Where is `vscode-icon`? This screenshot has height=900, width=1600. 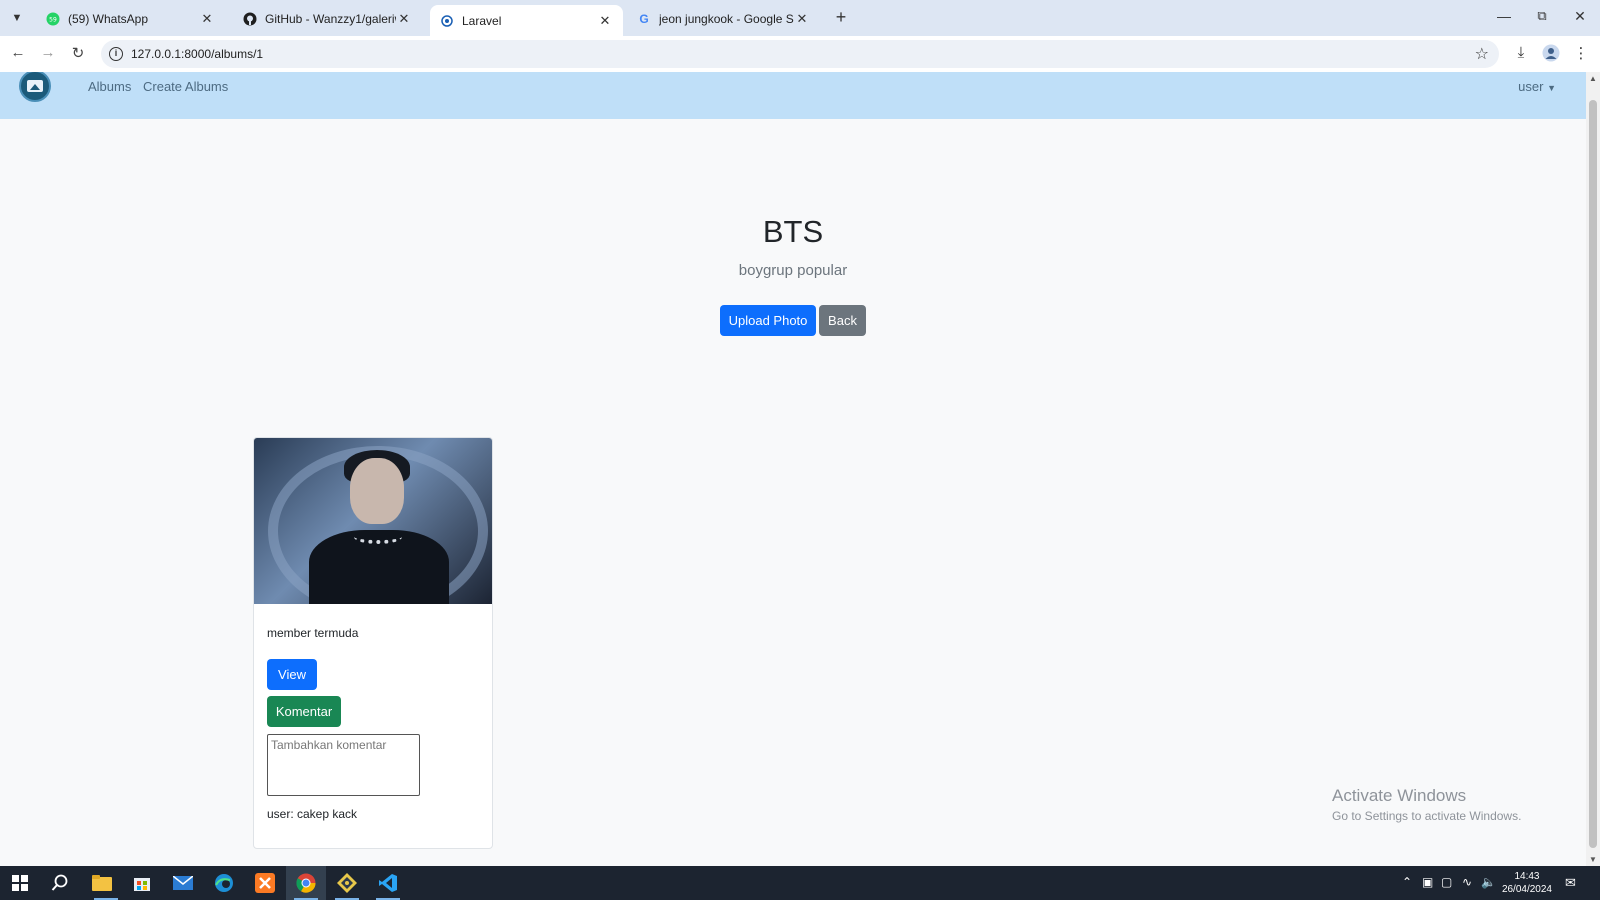
vscode-icon is located at coordinates (388, 883).